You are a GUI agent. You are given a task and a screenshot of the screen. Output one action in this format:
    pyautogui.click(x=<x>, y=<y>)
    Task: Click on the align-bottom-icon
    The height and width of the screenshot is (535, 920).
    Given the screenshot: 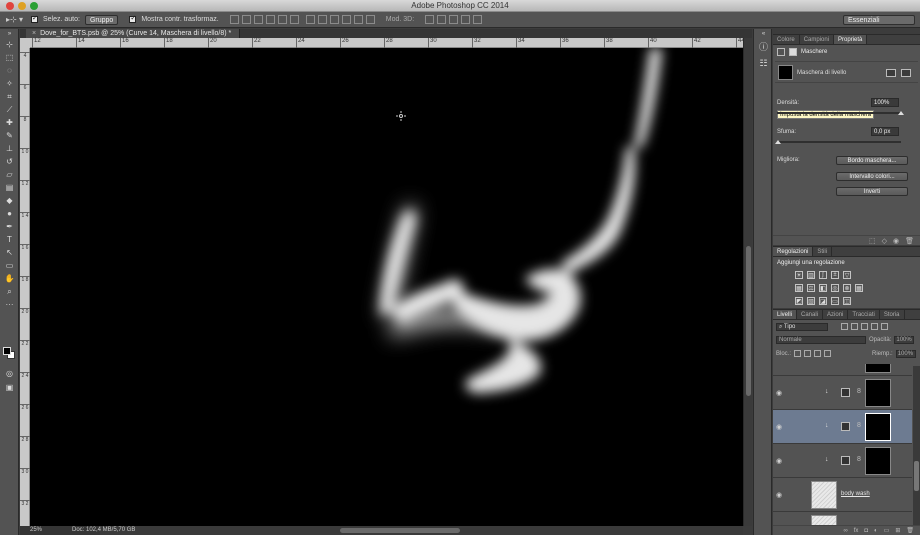 What is the action you would take?
    pyautogui.click(x=258, y=19)
    